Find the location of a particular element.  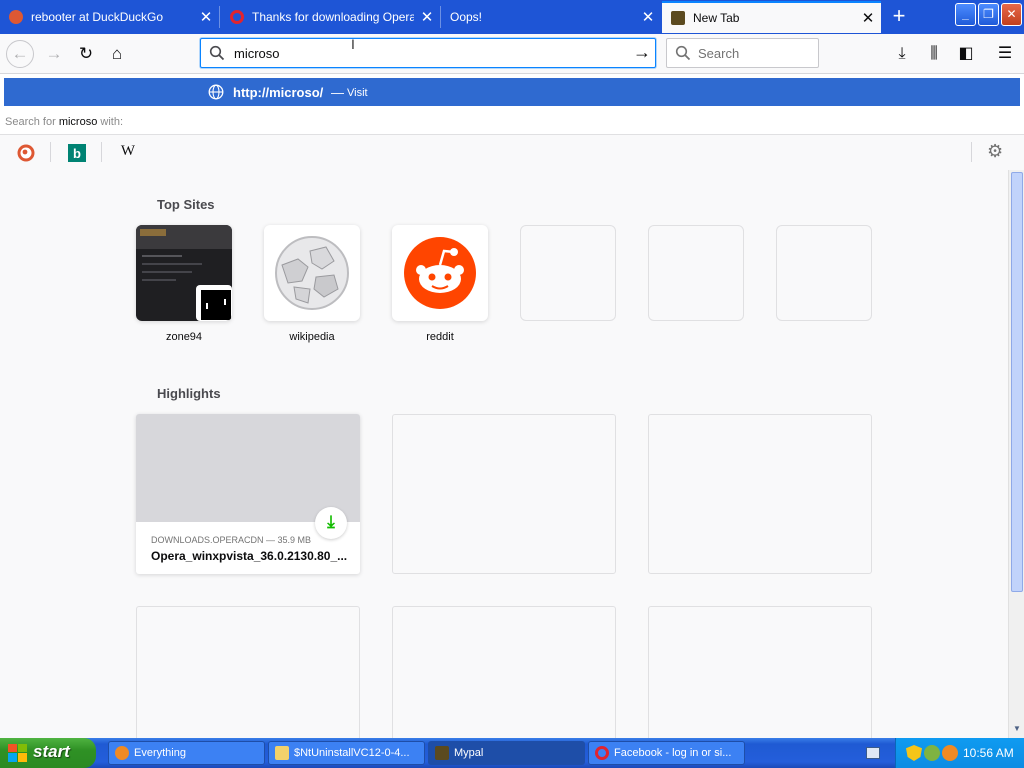

new-tab-button: + is located at coordinates (899, 17).